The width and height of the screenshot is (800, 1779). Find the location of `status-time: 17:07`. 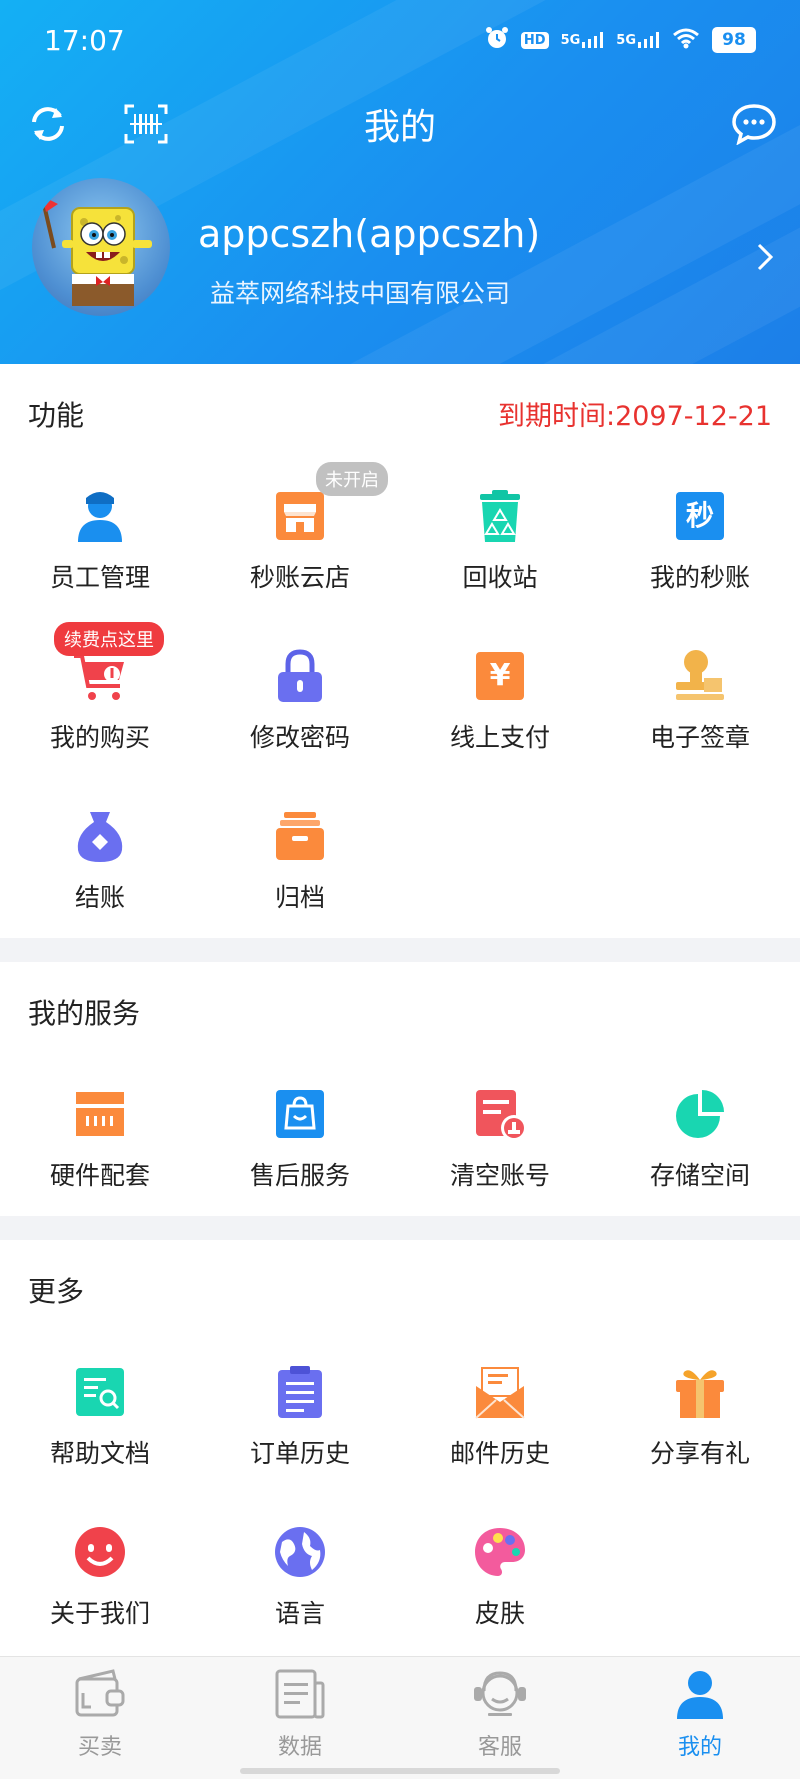

status-time: 17:07 is located at coordinates (84, 40).